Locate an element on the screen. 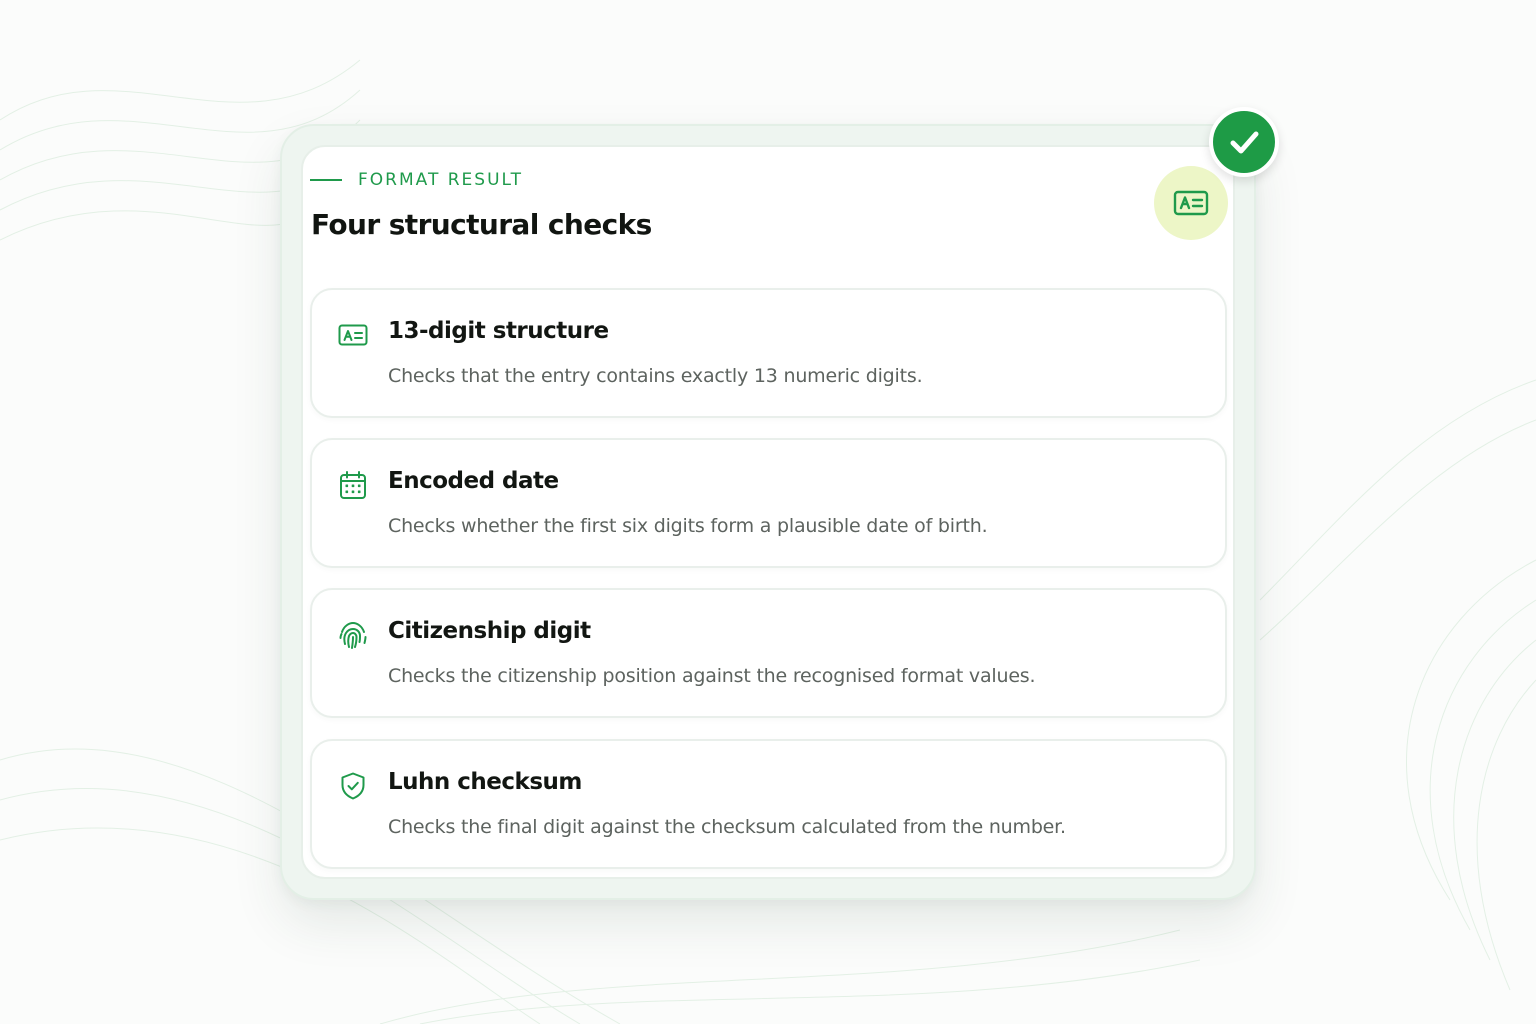 This screenshot has height=1024, width=1536. eyebrow-line is located at coordinates (326, 180).